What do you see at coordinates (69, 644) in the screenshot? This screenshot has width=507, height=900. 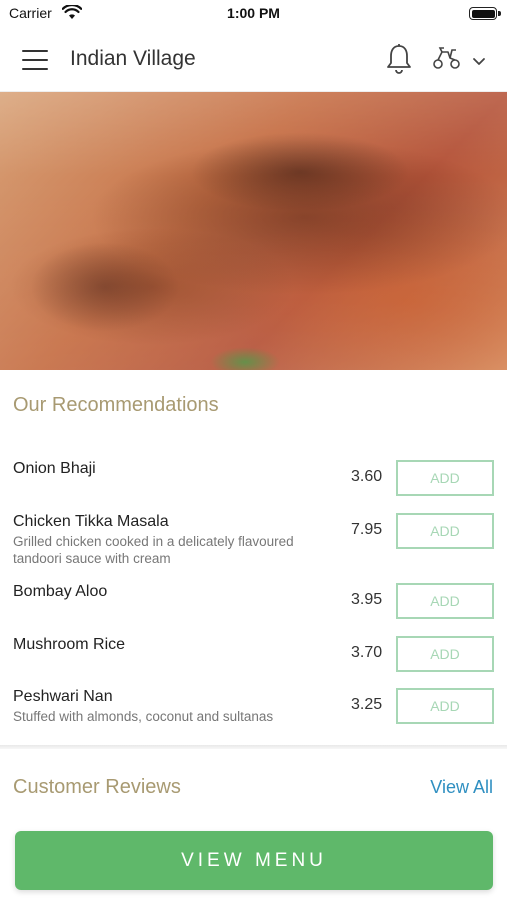 I see `item-name: Mushroom Rice` at bounding box center [69, 644].